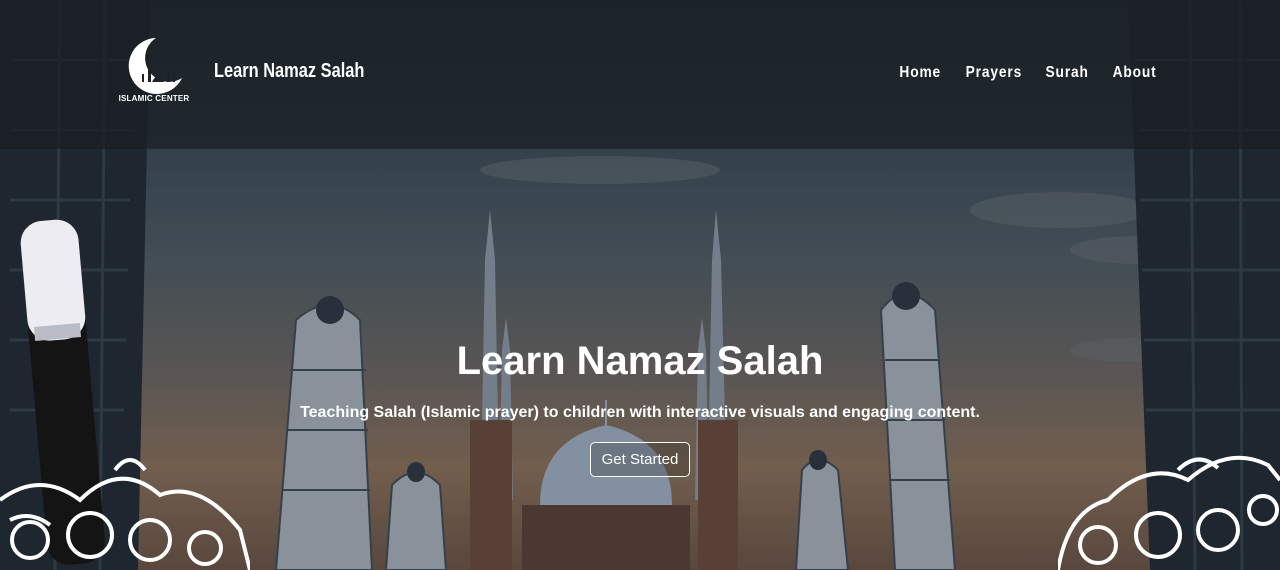 Image resolution: width=1280 pixels, height=570 pixels. What do you see at coordinates (993, 73) in the screenshot?
I see `nav-prayers: Prayers` at bounding box center [993, 73].